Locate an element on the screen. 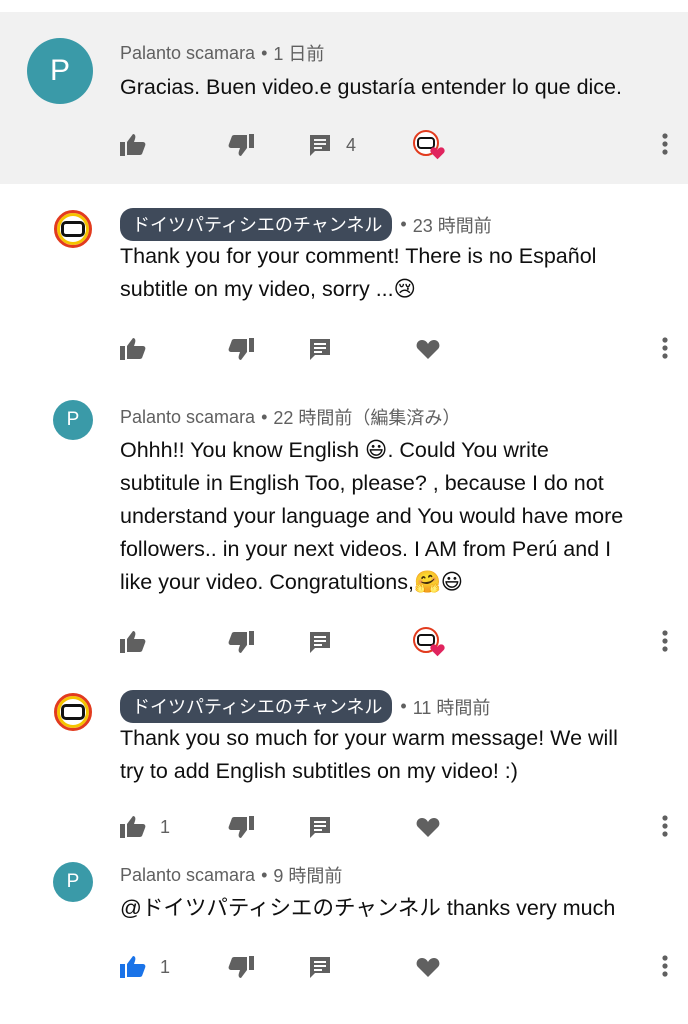 This screenshot has width=688, height=1024. comment-meta: ドイツパティシエのチャンネル • 23 時間前 is located at coordinates (306, 224).